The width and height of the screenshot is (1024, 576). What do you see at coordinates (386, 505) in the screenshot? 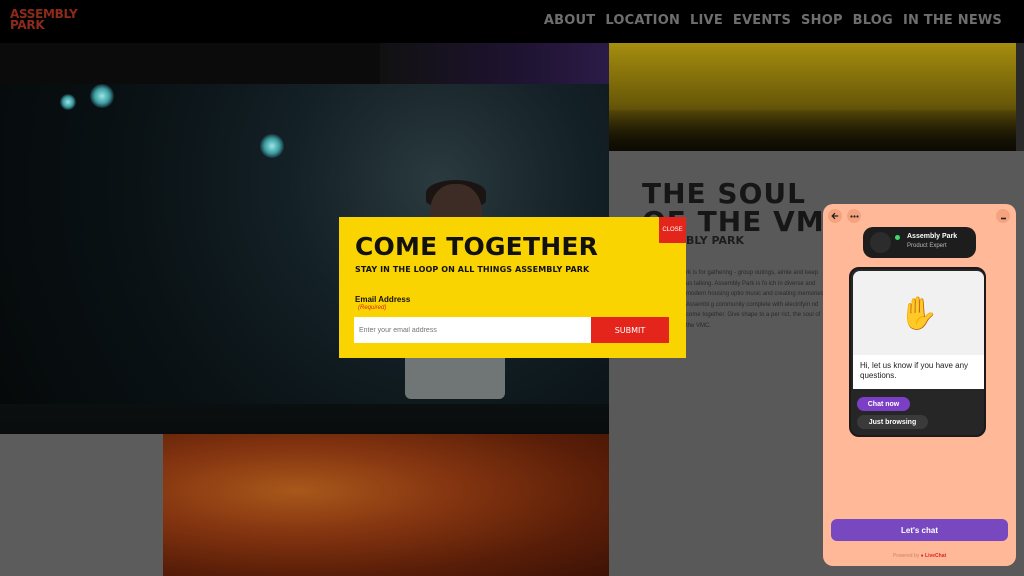
I see `fire-photo` at bounding box center [386, 505].